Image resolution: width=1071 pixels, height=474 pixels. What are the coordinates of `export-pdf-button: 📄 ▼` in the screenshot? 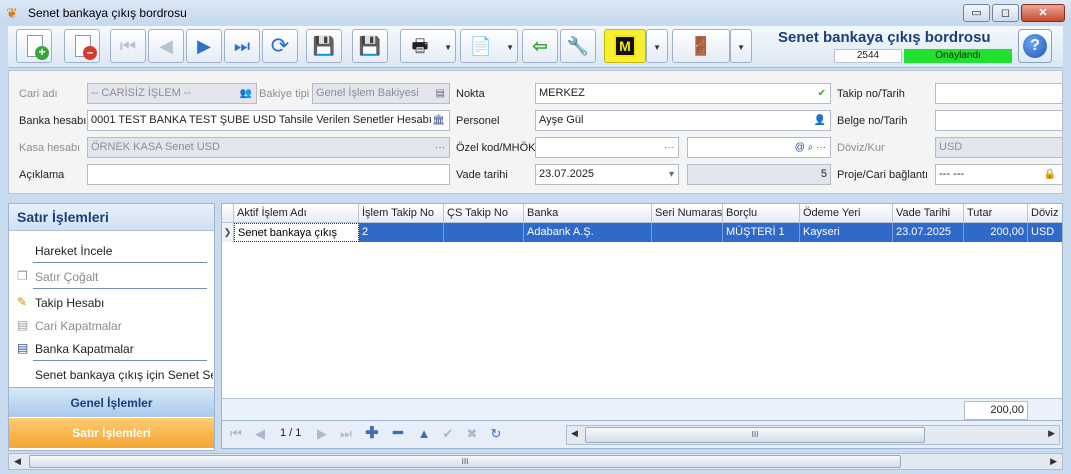 It's located at (489, 46).